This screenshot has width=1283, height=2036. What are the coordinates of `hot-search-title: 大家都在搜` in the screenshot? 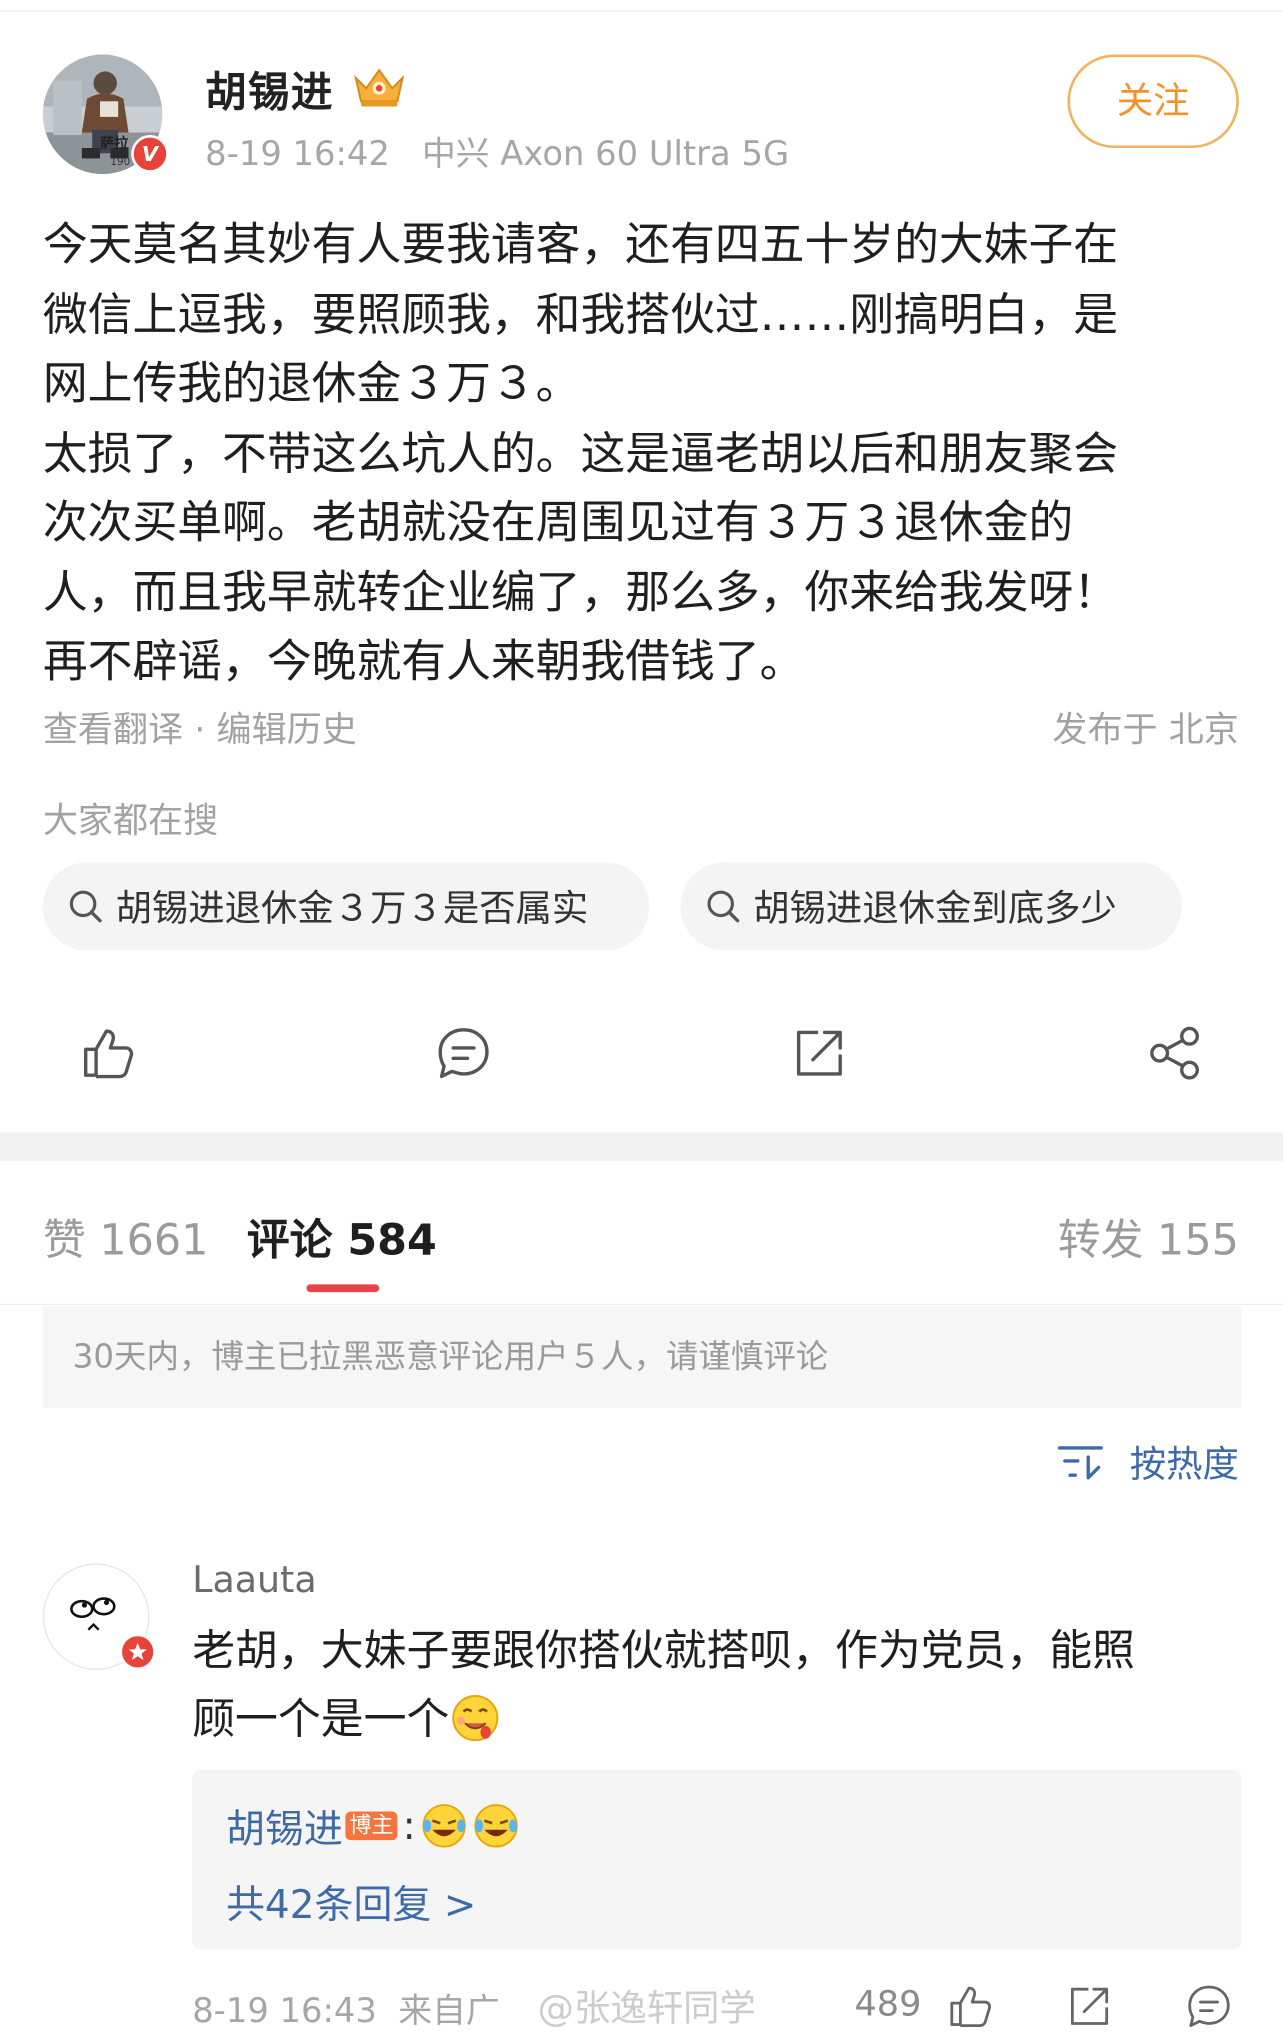 It's located at (130, 821).